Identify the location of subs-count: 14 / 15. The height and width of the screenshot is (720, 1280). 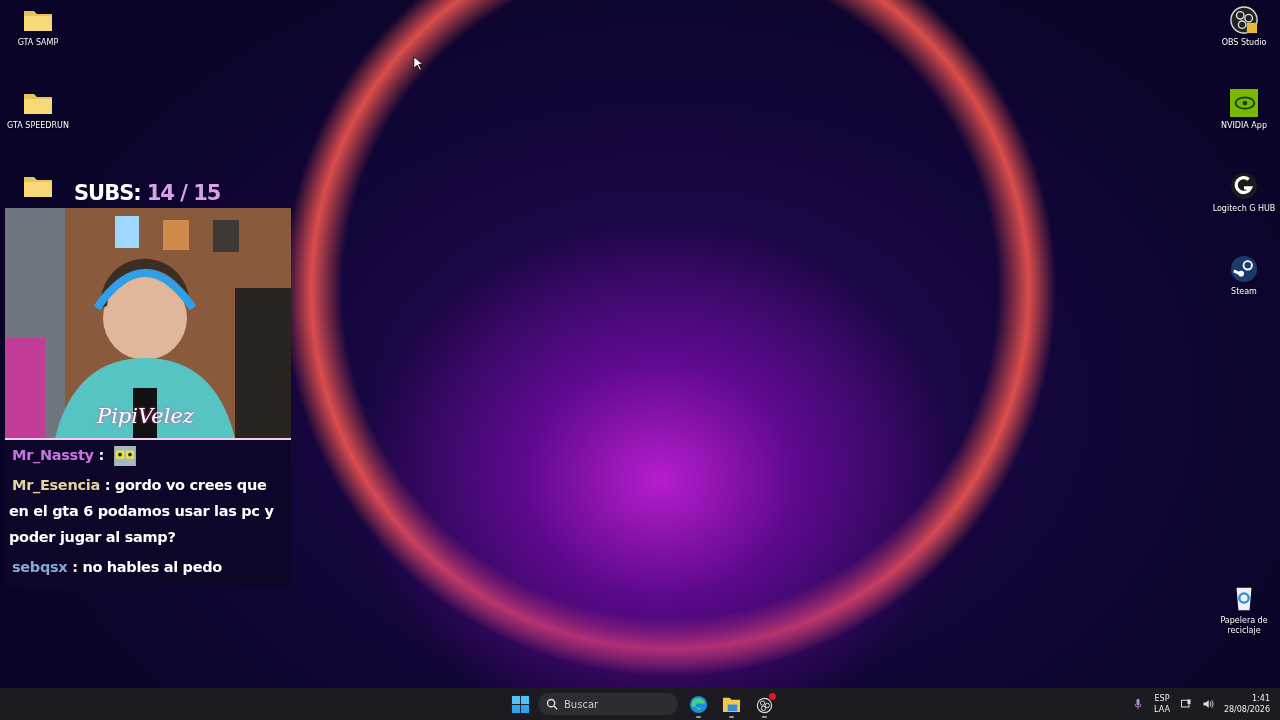
(183, 193).